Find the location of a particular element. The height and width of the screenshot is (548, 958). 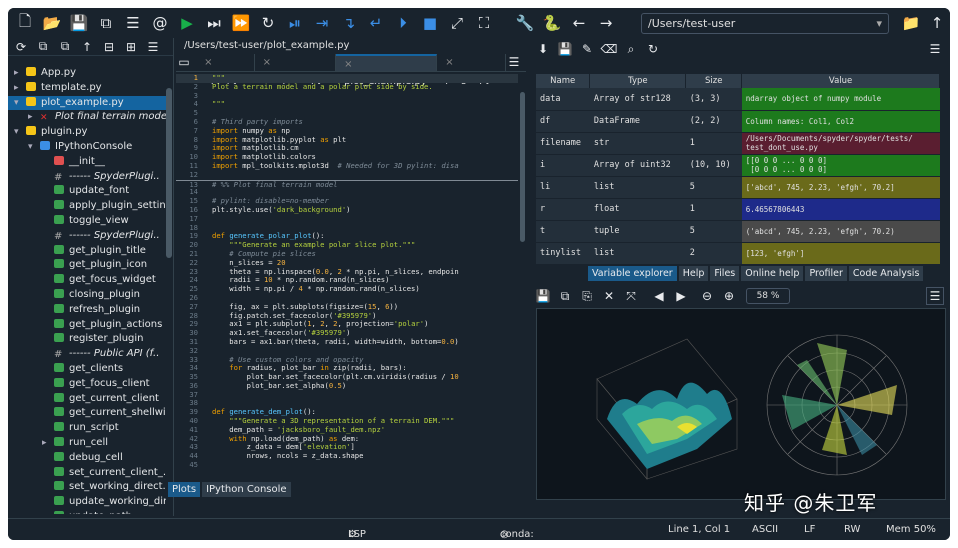

refresh-icon: ↻ is located at coordinates (653, 49).